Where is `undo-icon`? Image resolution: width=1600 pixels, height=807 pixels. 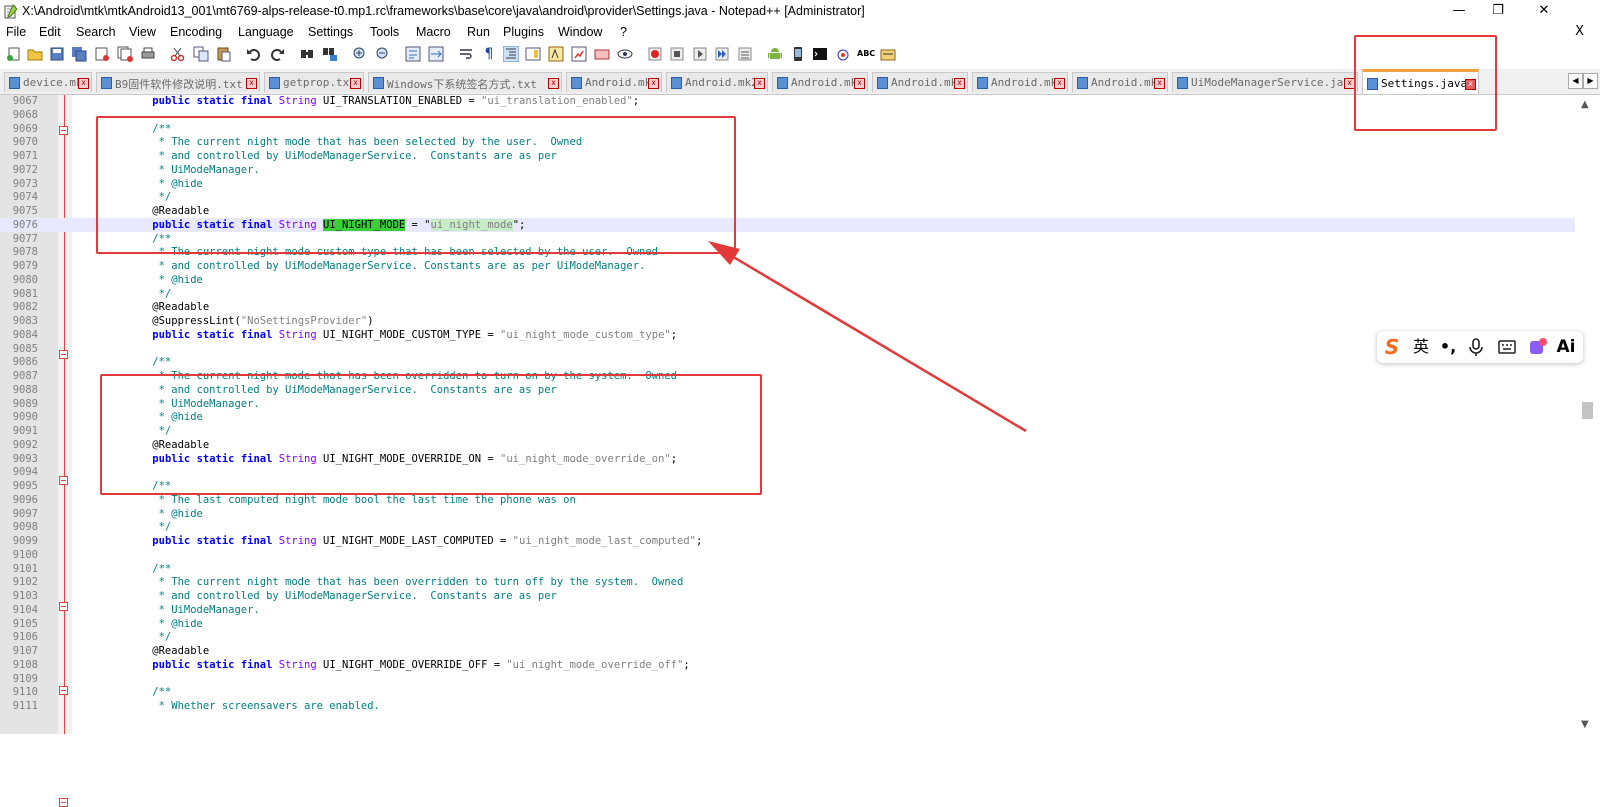
undo-icon is located at coordinates (254, 54).